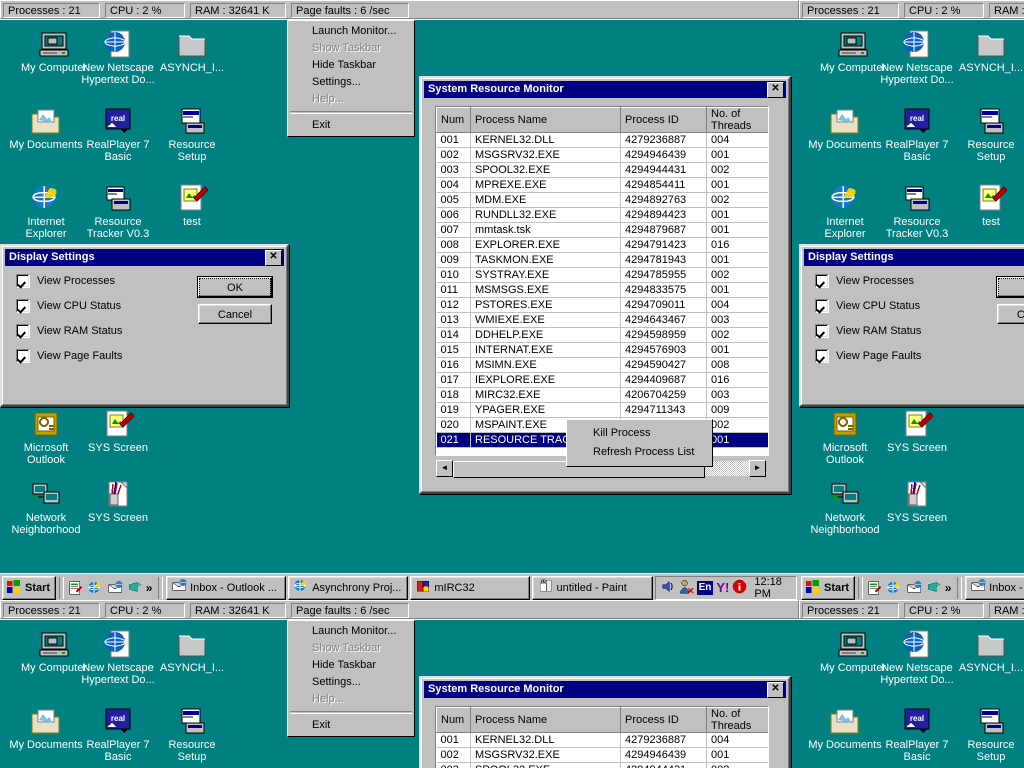  Describe the element at coordinates (592, 587) in the screenshot. I see `taskbtn-untitled-paint: untitled - Paint` at that location.